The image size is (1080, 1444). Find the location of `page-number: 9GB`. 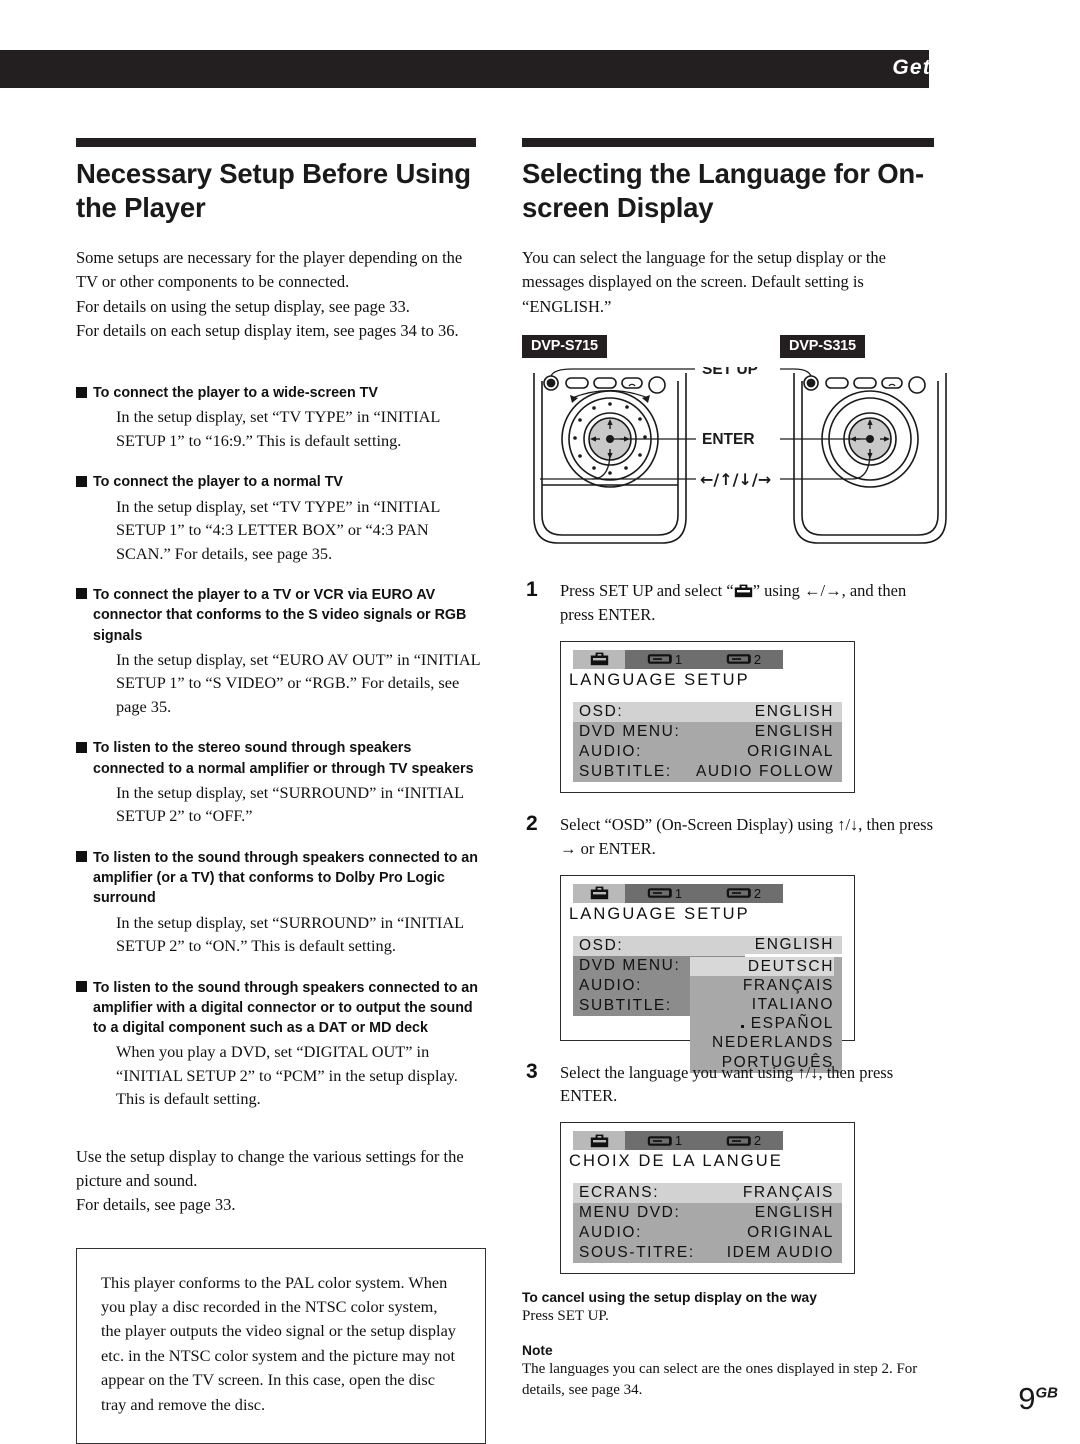

page-number: 9GB is located at coordinates (1038, 1399).